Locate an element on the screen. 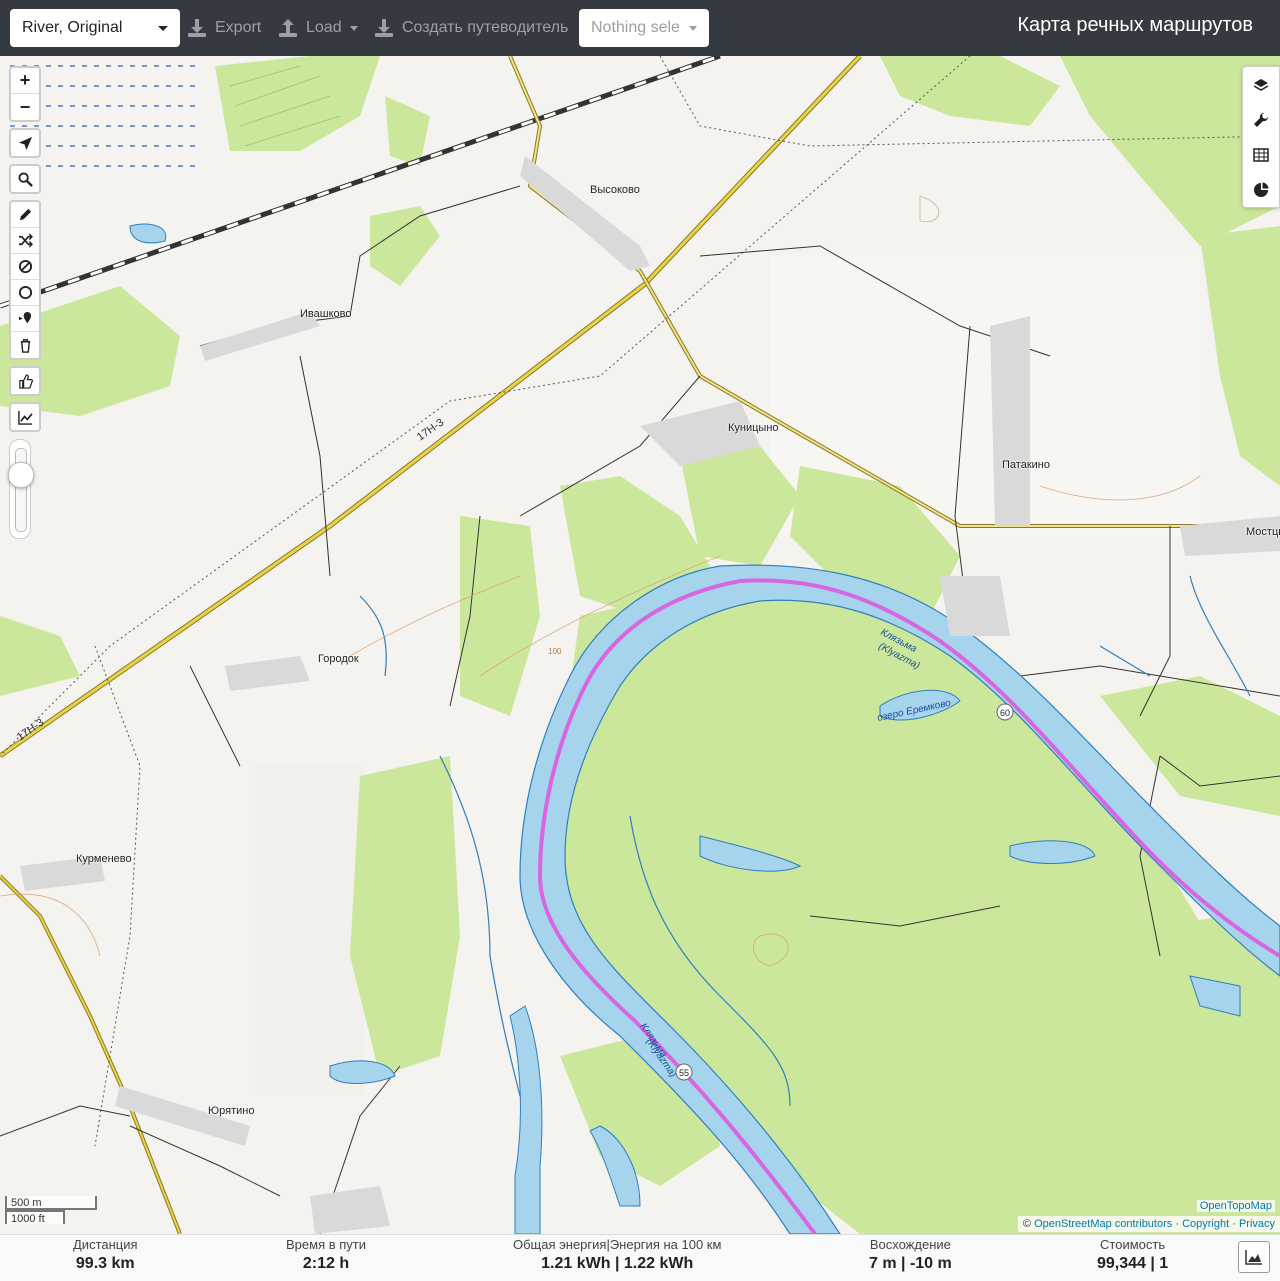 The height and width of the screenshot is (1281, 1280). stat-energy-label: Общая энергия|Энергия на 100 км is located at coordinates (617, 1244).